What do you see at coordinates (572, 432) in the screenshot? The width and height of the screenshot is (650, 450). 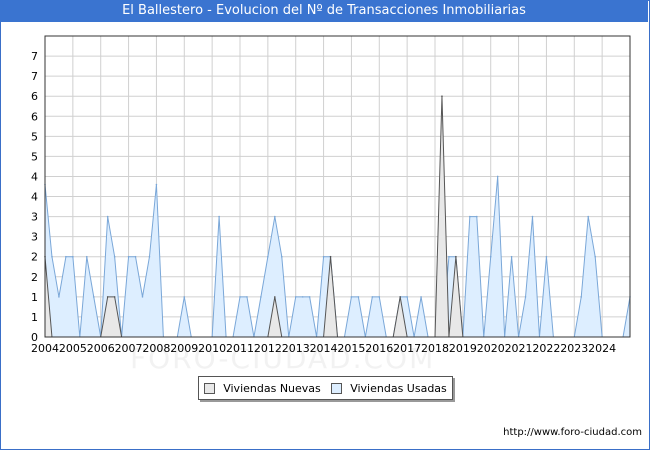 I see `footer-url: http://www.foro-ciudad.com` at bounding box center [572, 432].